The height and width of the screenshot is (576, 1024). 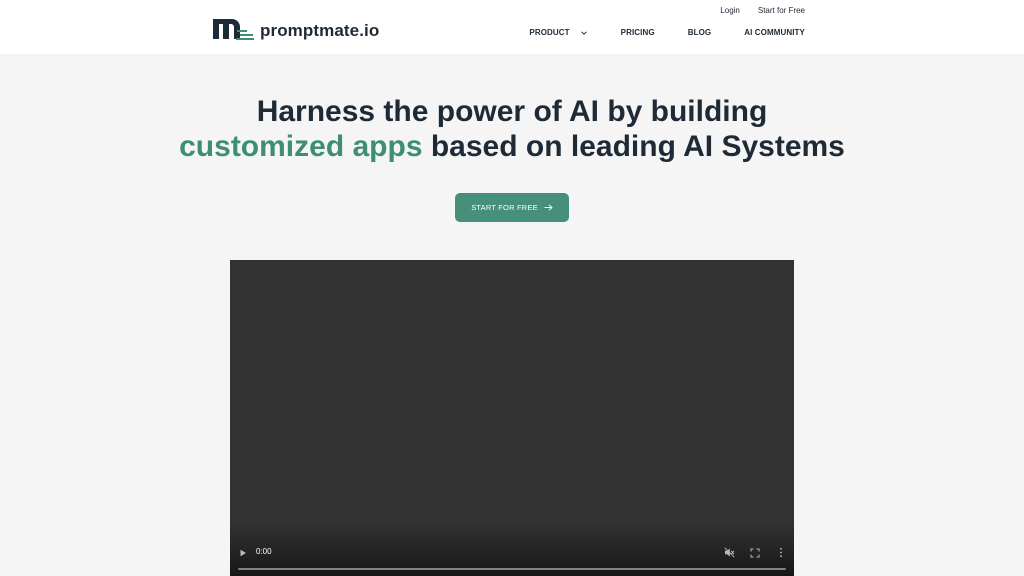 I want to click on start-for-free-label: START FOR FREE, so click(x=504, y=207).